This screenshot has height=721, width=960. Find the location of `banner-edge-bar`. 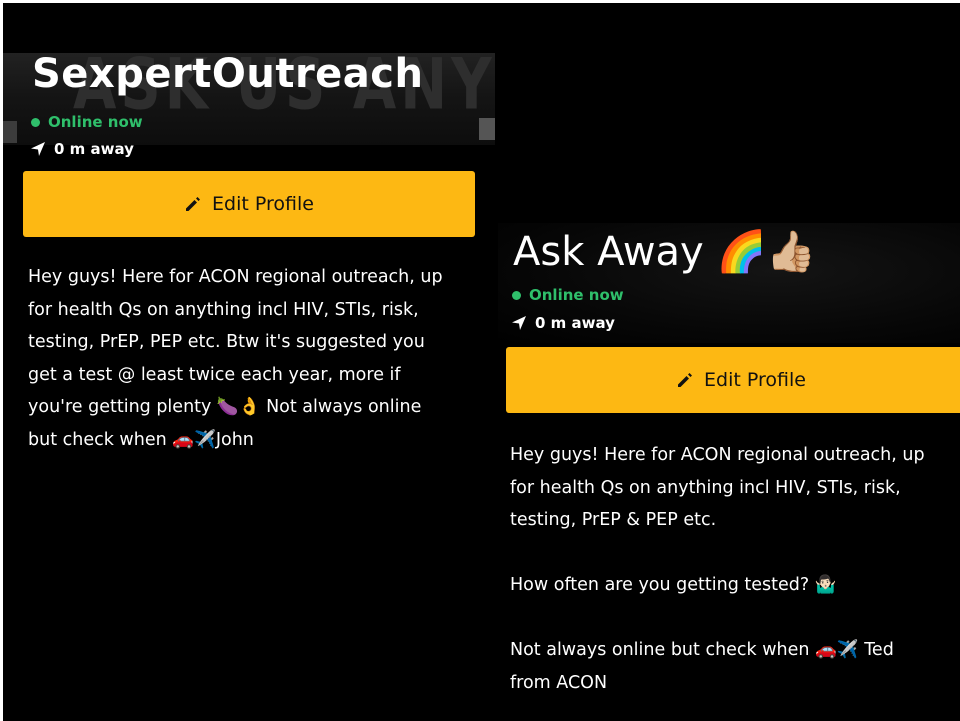

banner-edge-bar is located at coordinates (10, 132).